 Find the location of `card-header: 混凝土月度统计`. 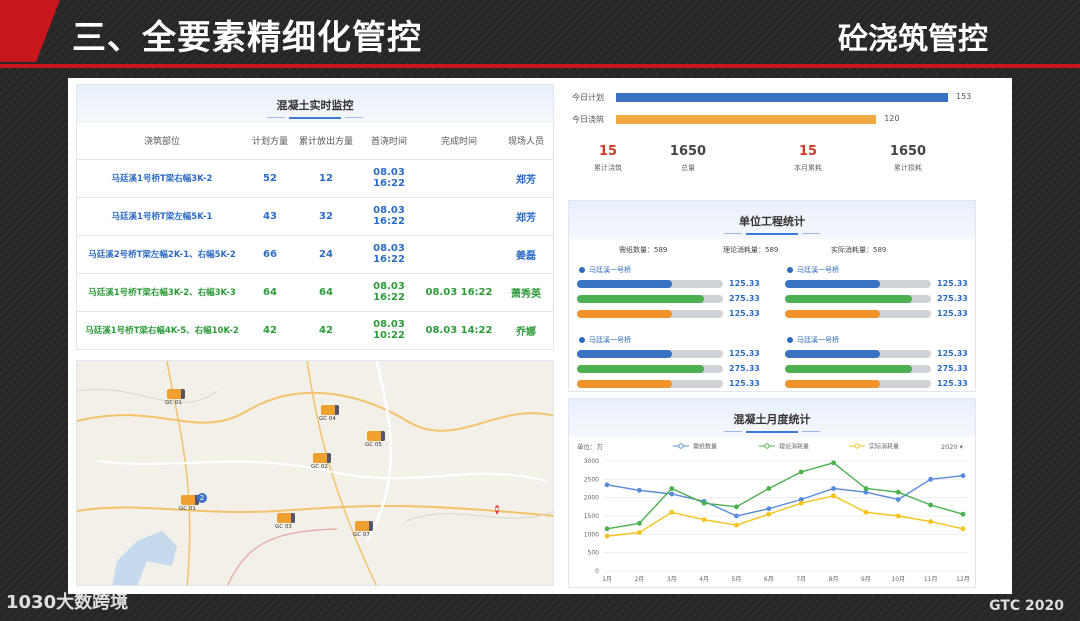

card-header: 混凝土月度统计 is located at coordinates (772, 418).